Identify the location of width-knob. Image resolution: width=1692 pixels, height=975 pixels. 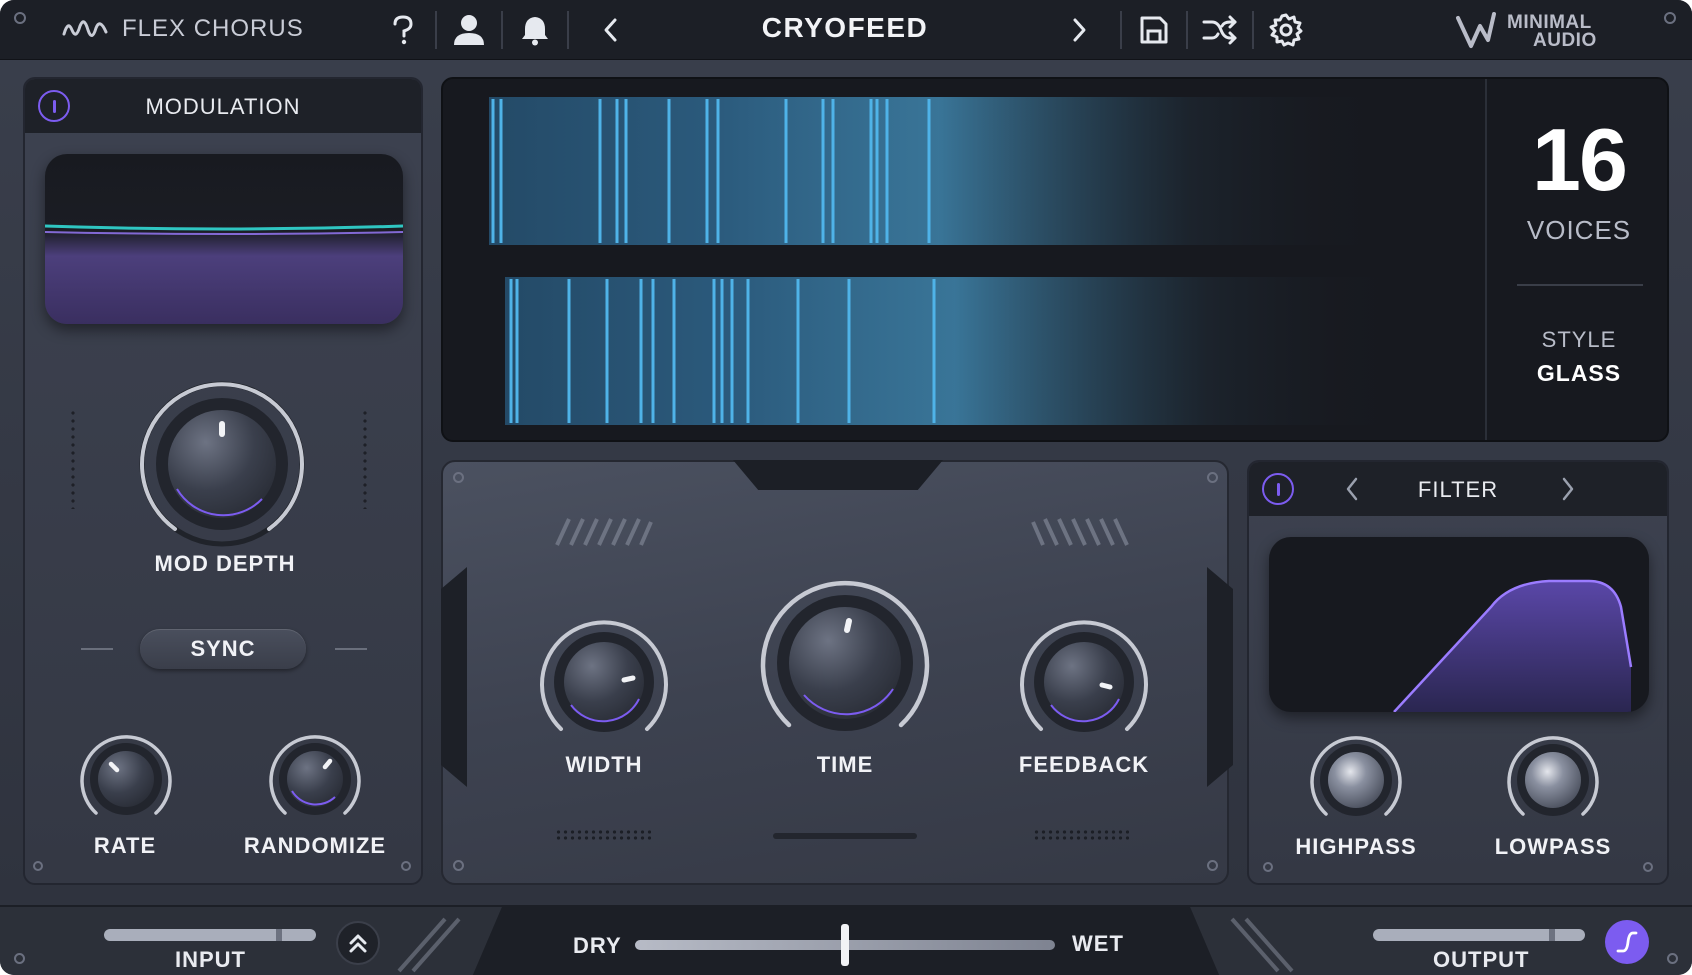
(604, 682).